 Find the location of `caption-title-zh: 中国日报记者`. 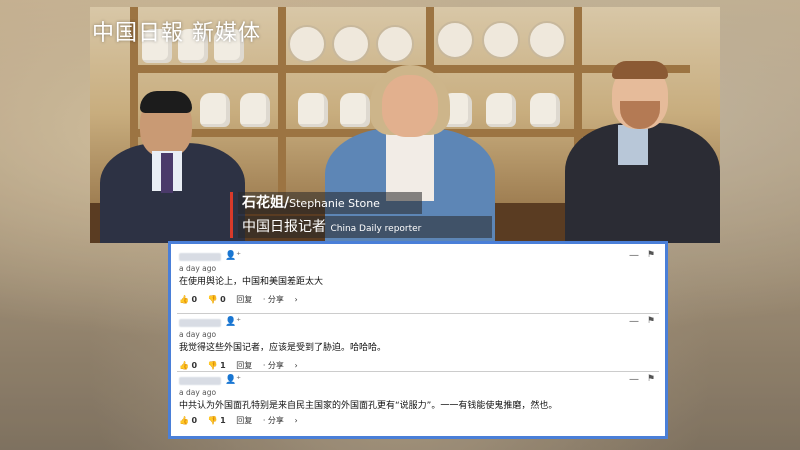

caption-title-zh: 中国日报记者 is located at coordinates (284, 227).